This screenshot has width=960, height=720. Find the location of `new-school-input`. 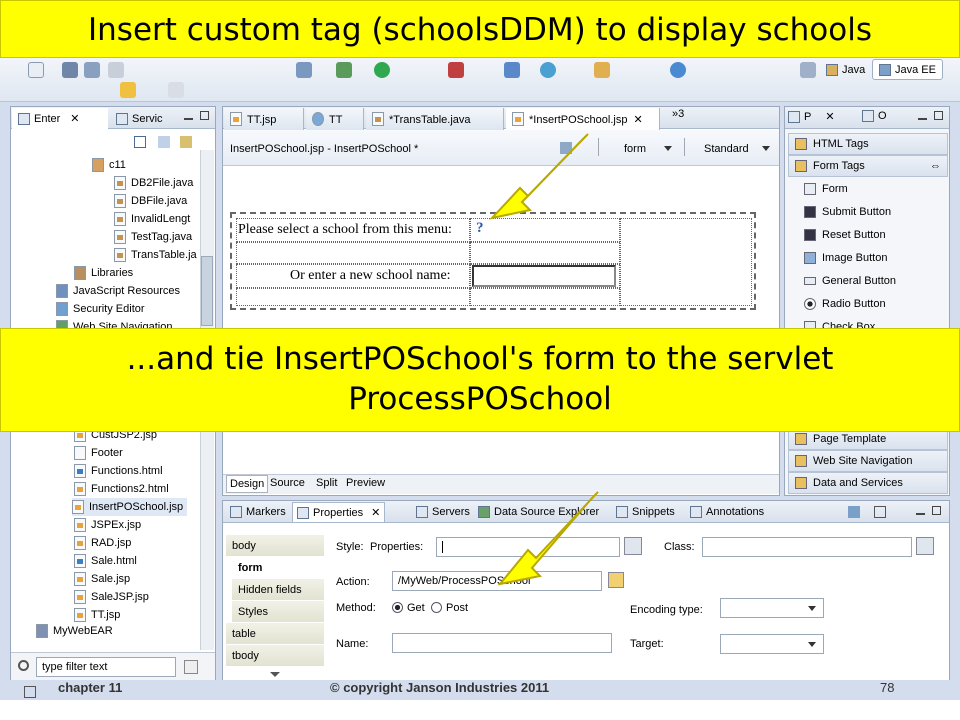

new-school-input is located at coordinates (544, 276).